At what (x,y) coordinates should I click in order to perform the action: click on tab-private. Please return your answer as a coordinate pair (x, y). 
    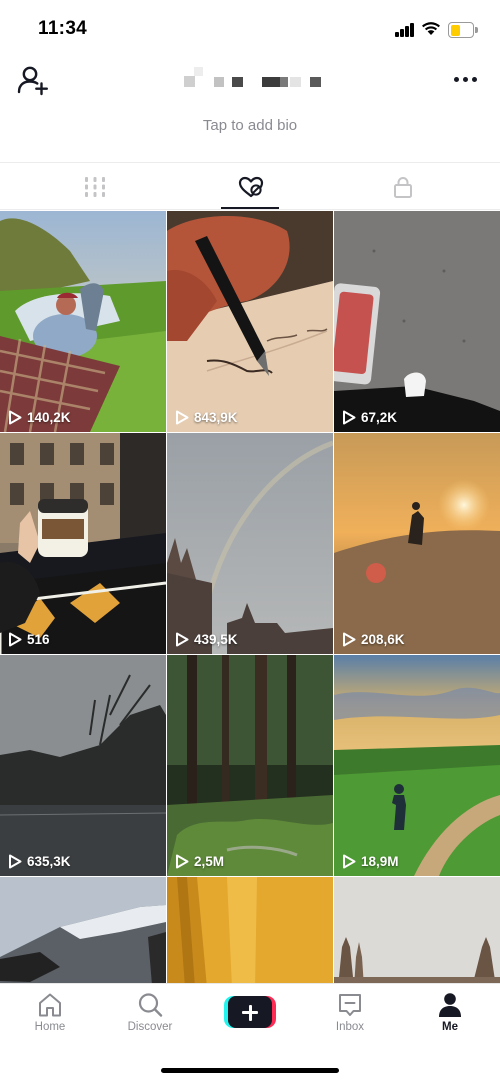
    Looking at the image, I should click on (417, 186).